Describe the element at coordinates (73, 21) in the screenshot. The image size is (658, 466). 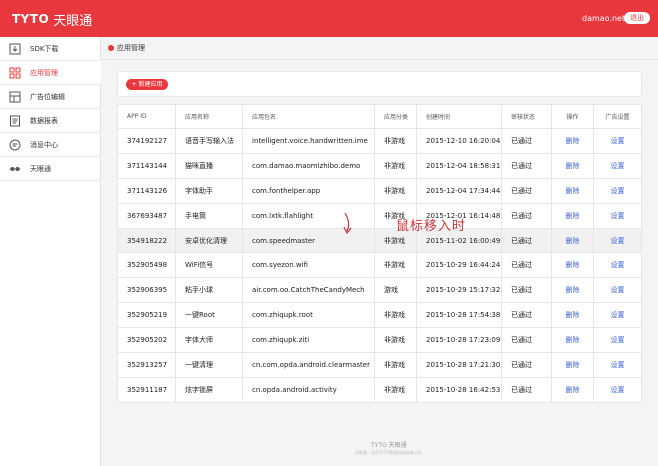
I see `brand-name: 天眼通` at that location.